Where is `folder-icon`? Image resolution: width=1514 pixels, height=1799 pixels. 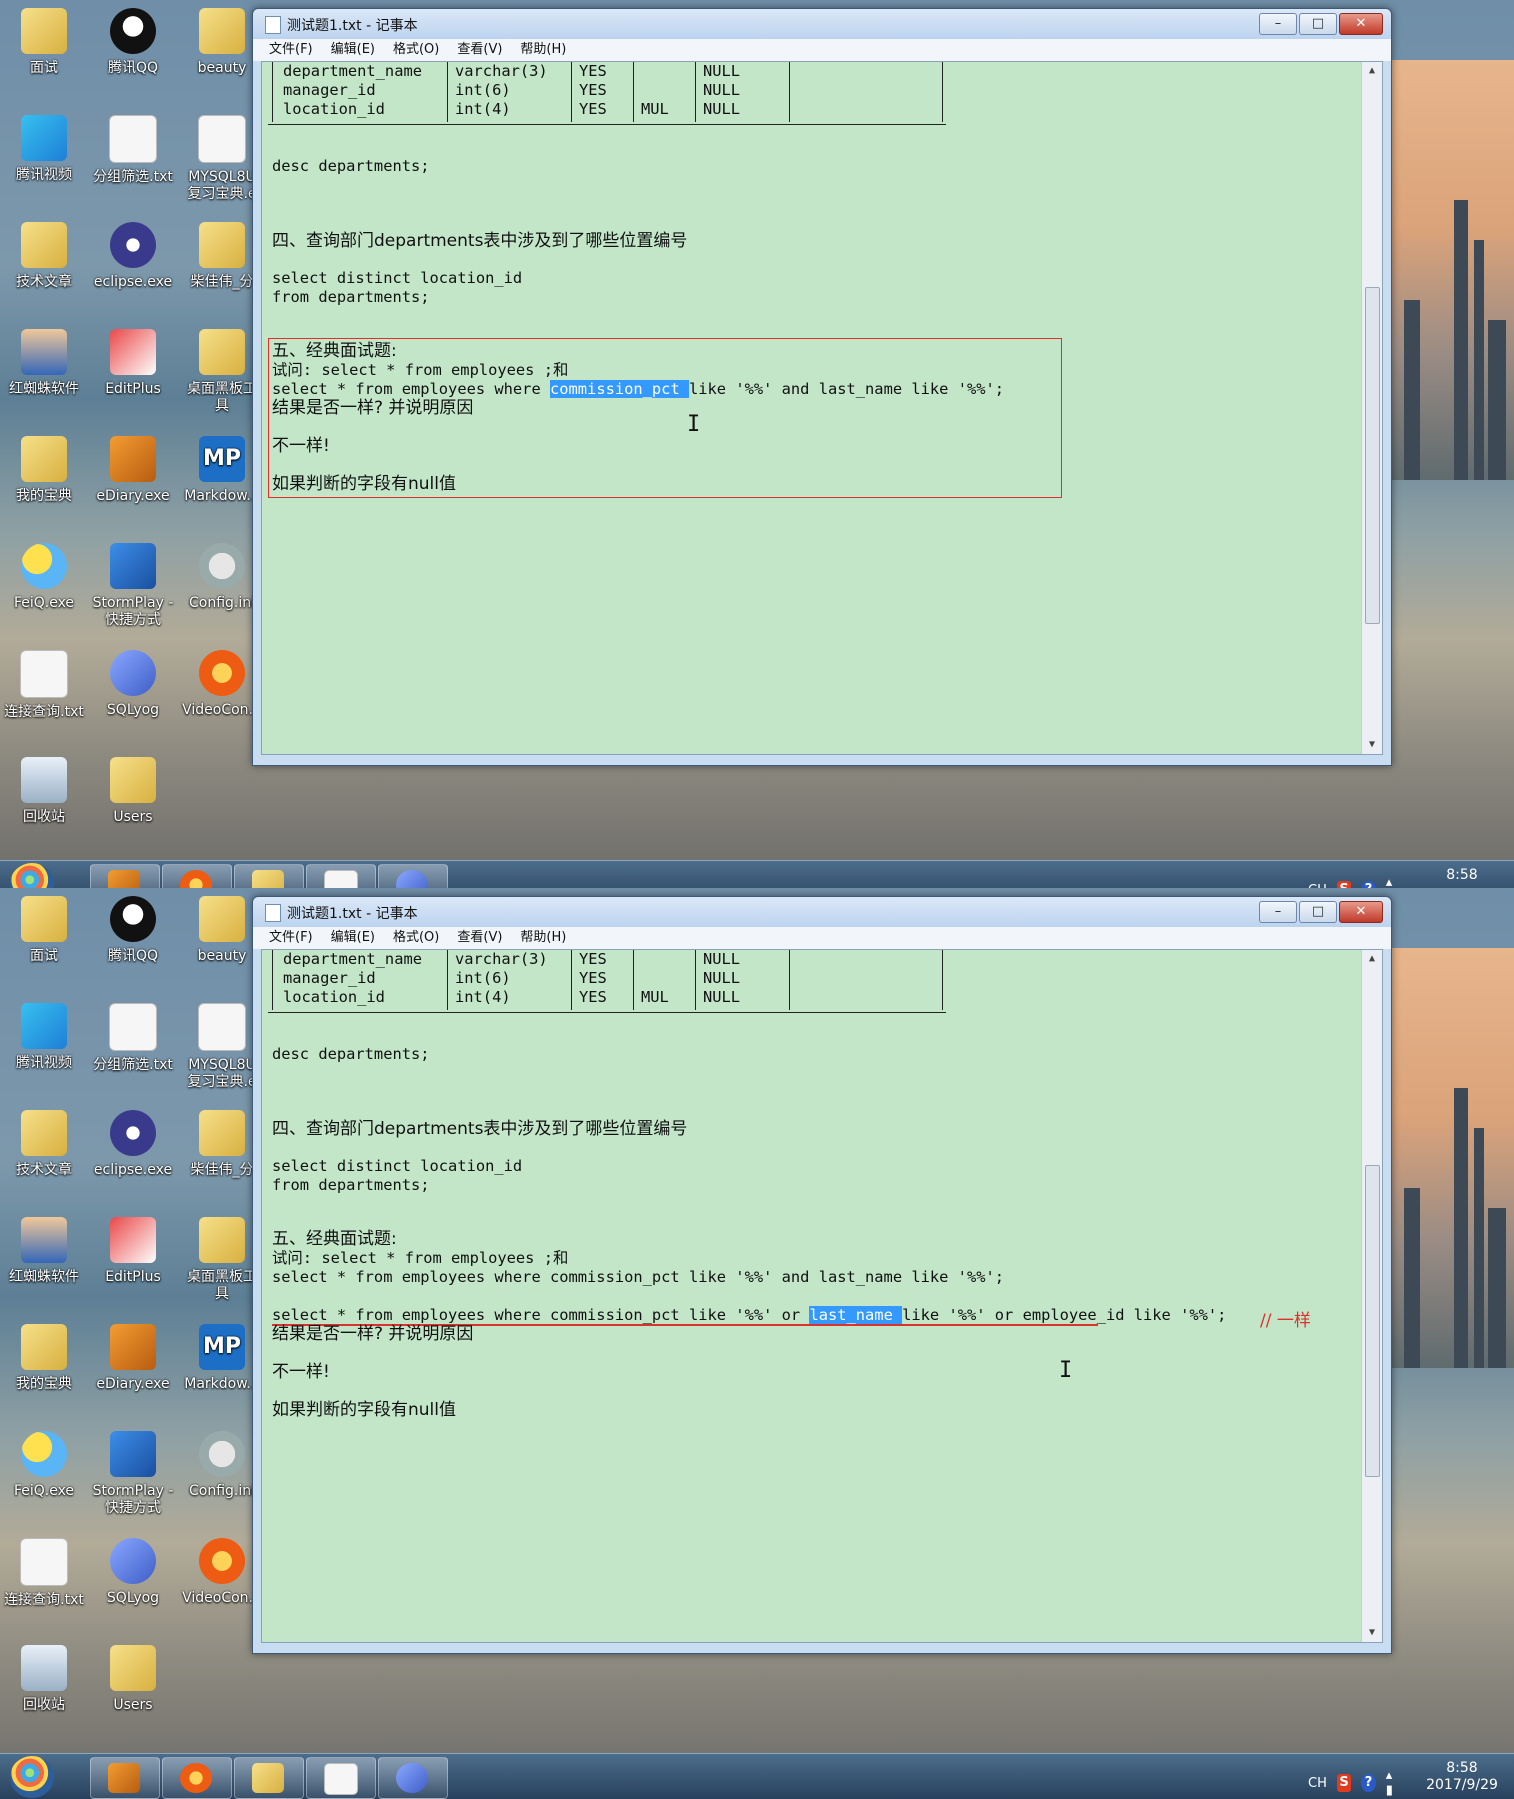
folder-icon is located at coordinates (133, 780).